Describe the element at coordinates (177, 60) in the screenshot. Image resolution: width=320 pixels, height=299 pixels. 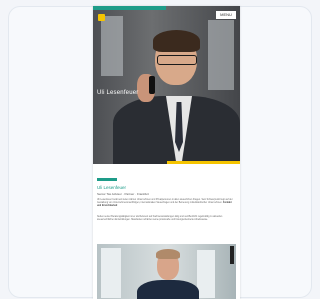
I see `glasses` at that location.